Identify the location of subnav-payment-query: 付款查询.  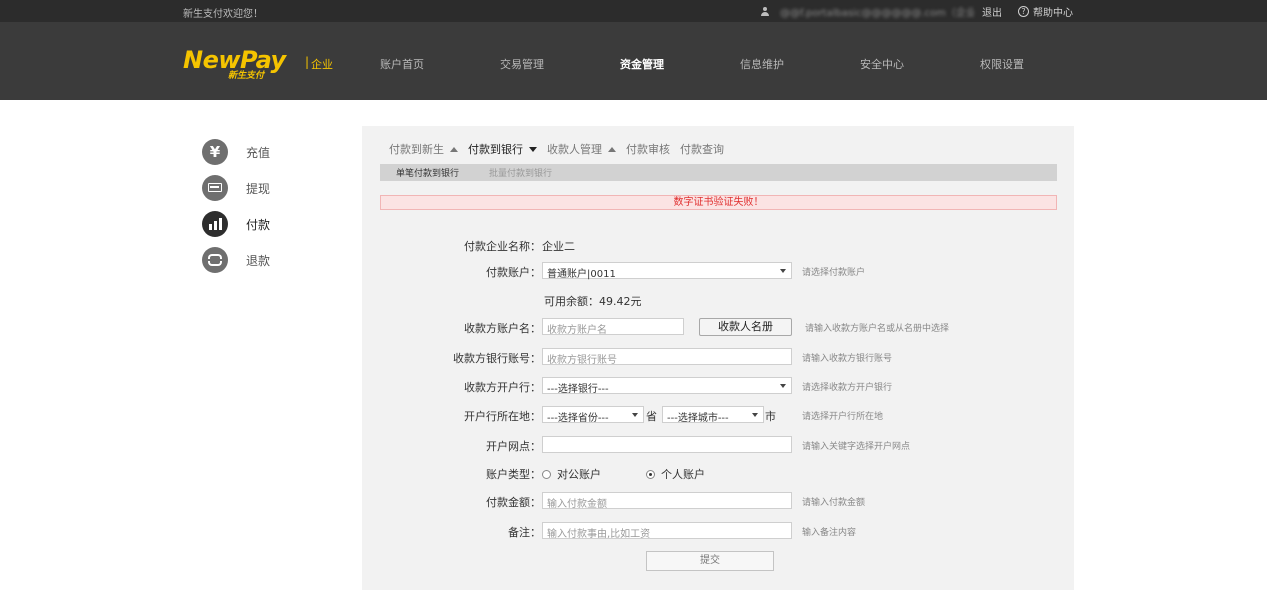
(702, 149).